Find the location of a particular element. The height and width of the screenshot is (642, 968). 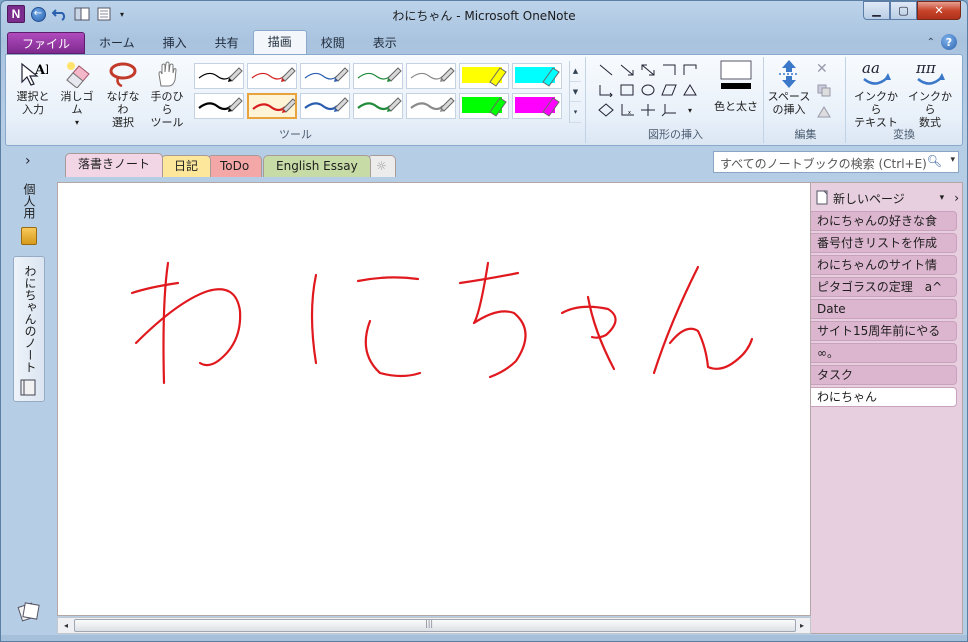

section-tab-todo: ToDo is located at coordinates (235, 166).